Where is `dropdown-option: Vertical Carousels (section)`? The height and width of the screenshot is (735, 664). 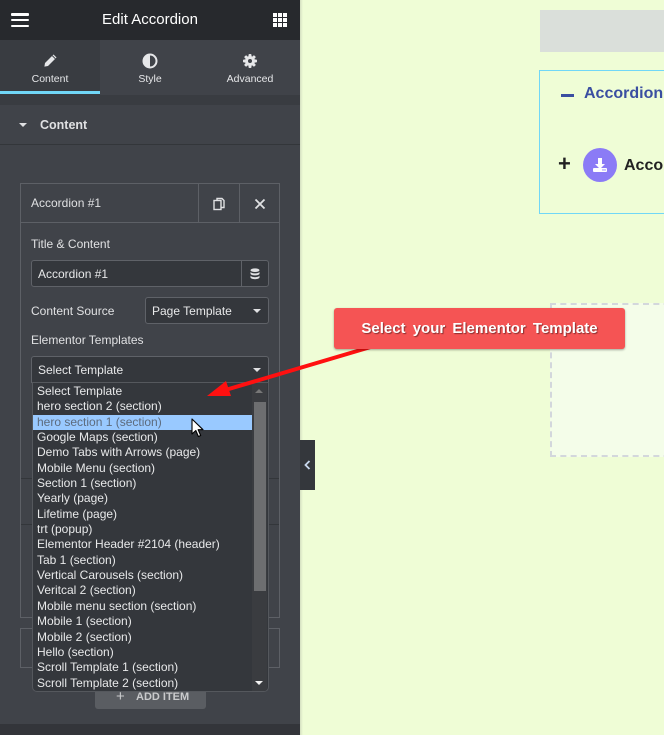
dropdown-option: Vertical Carousels (section) is located at coordinates (142, 575).